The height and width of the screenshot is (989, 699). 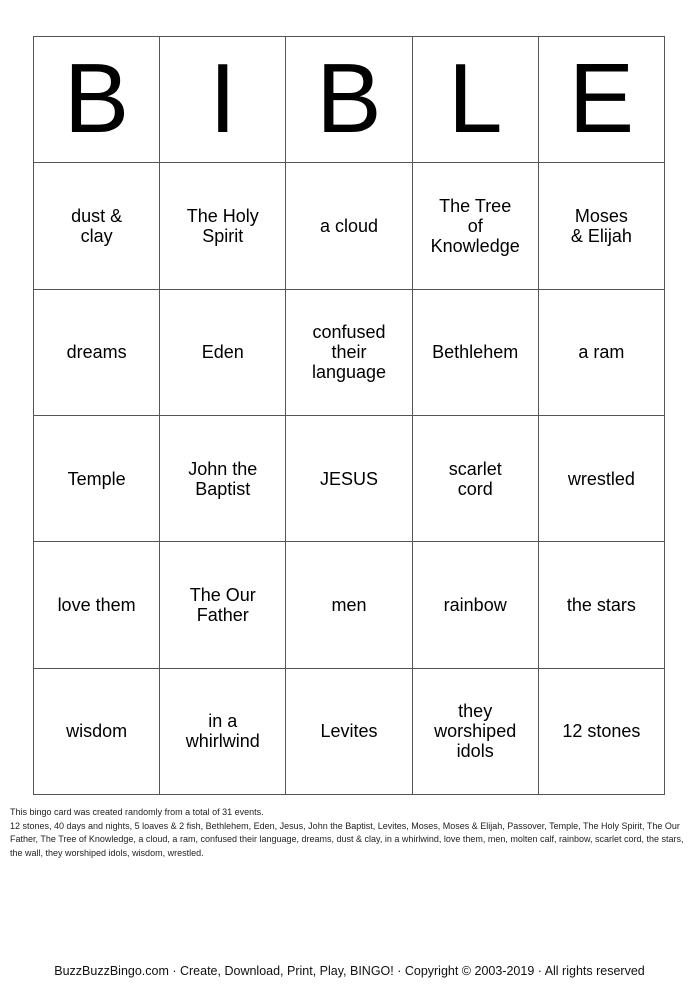 I want to click on bingo-square: 12 stones, so click(x=601, y=731).